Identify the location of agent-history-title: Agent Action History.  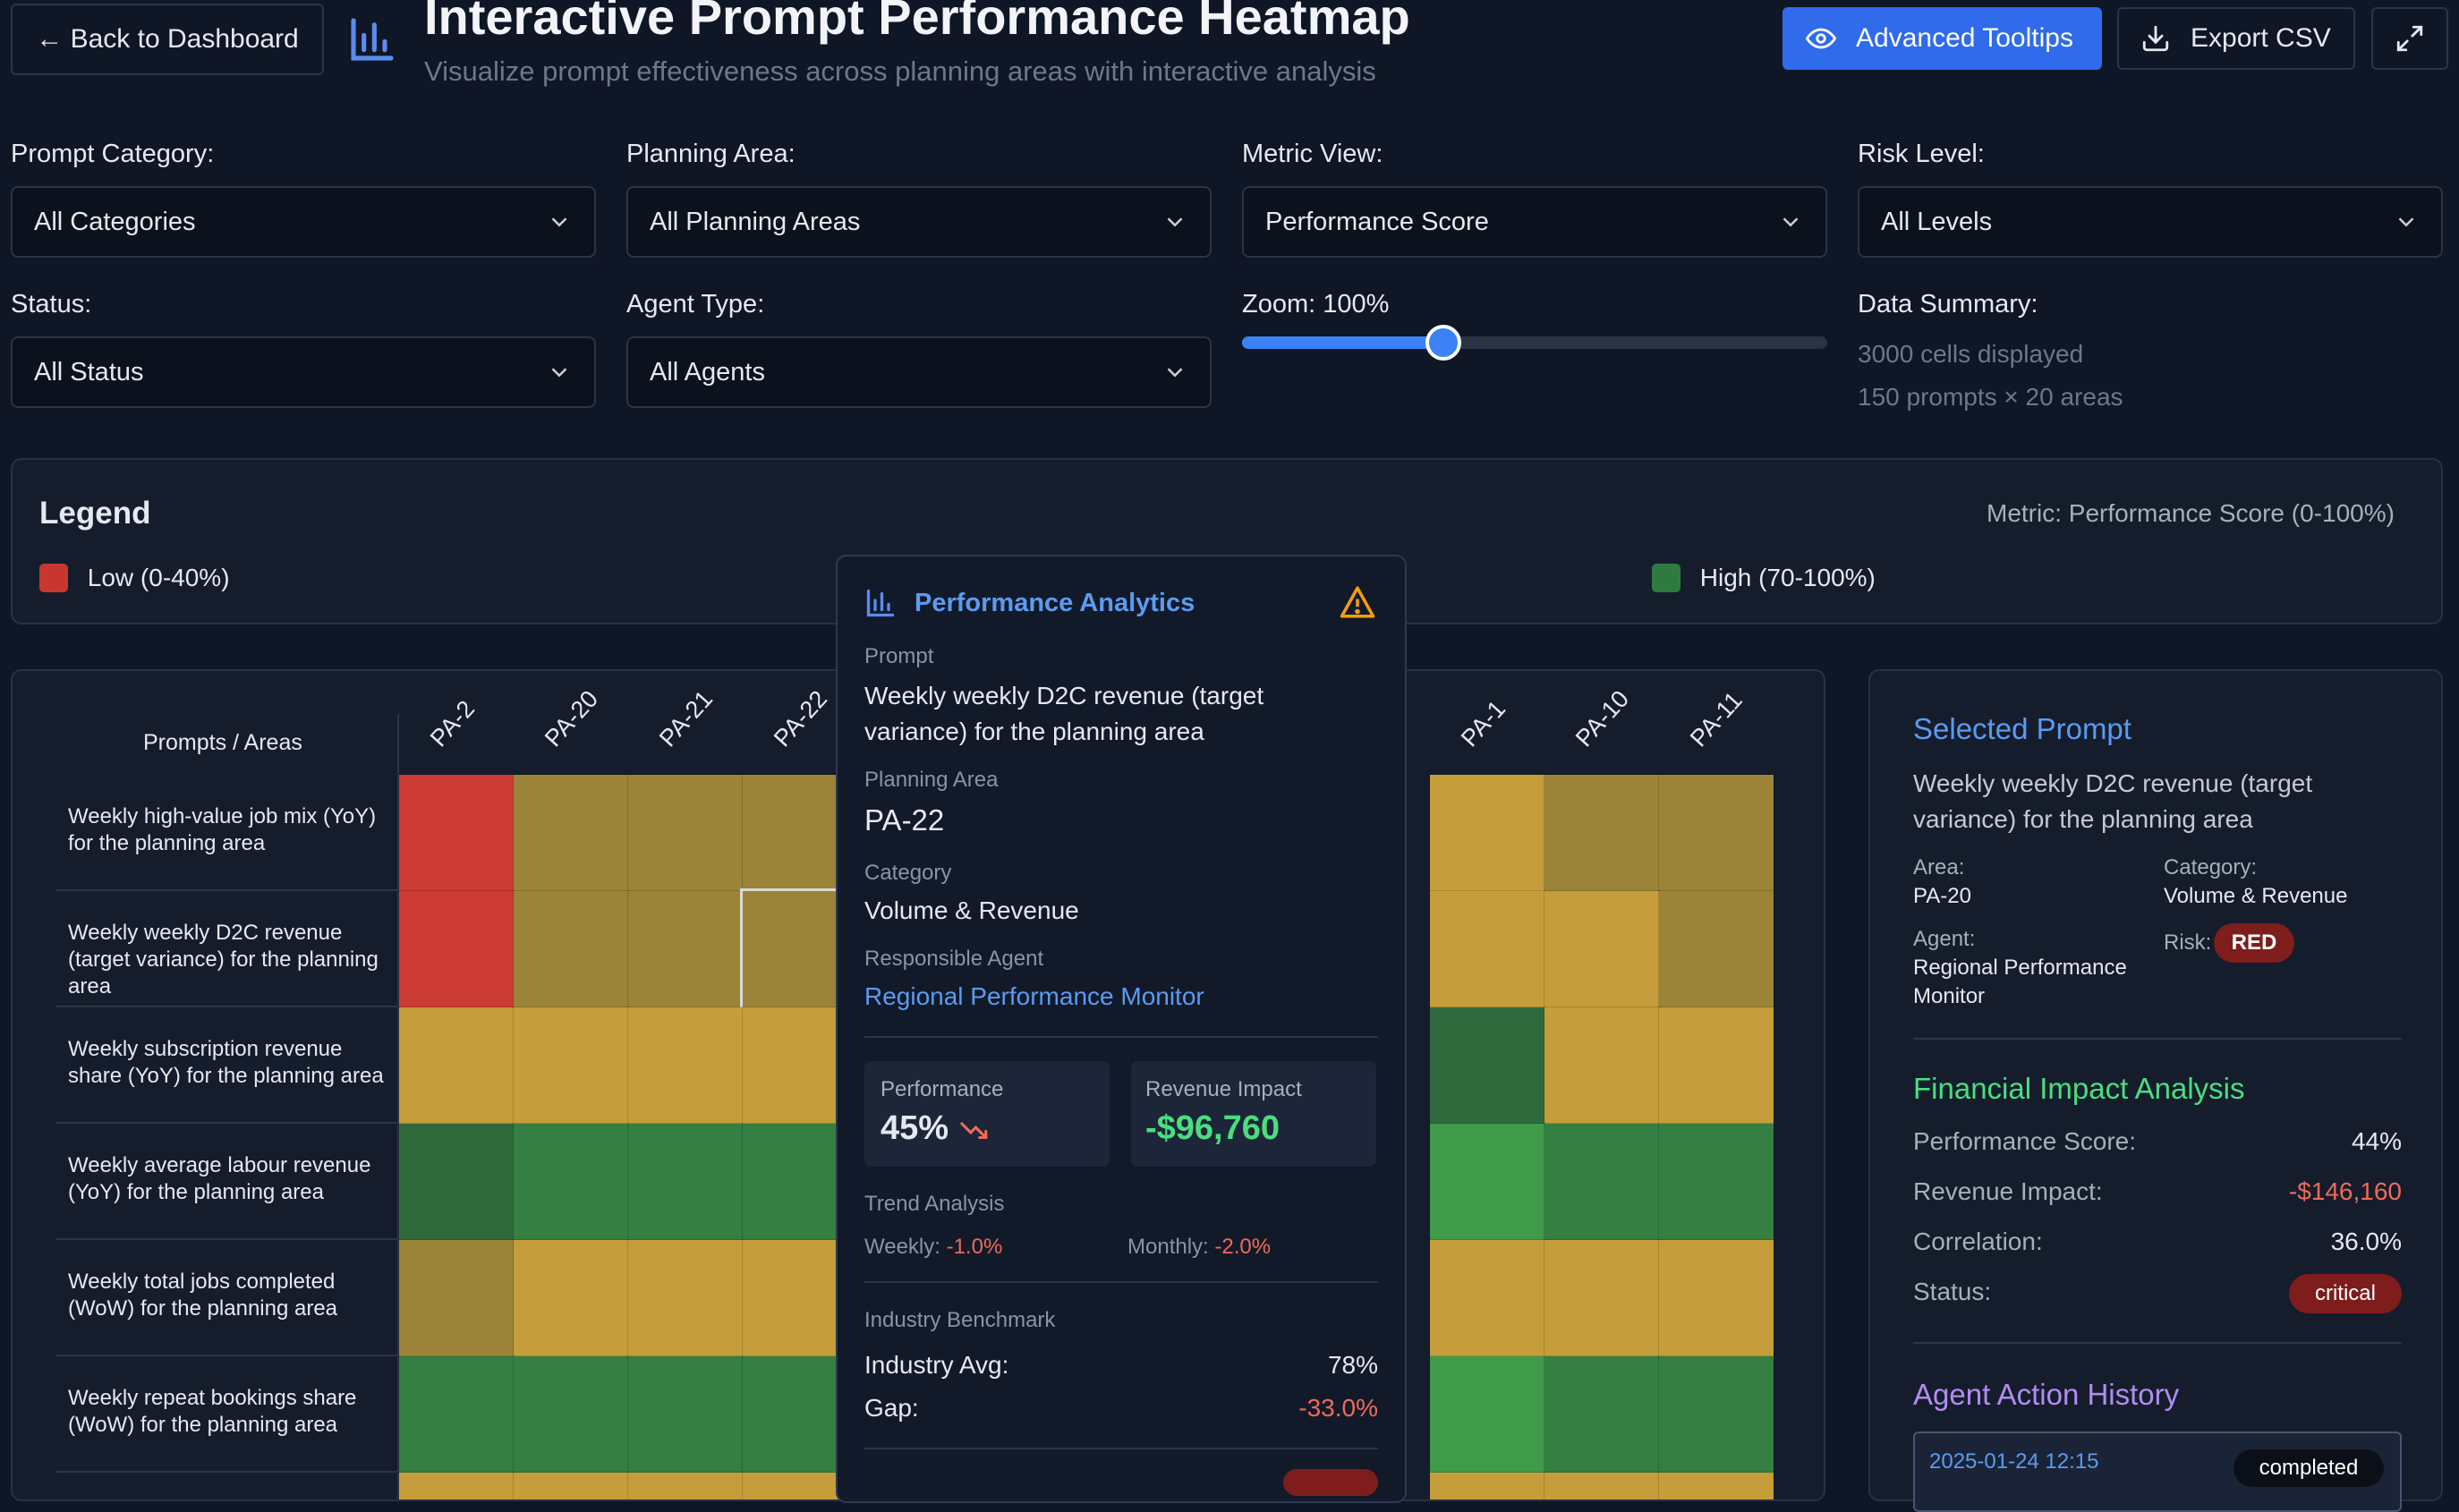
(2047, 1394).